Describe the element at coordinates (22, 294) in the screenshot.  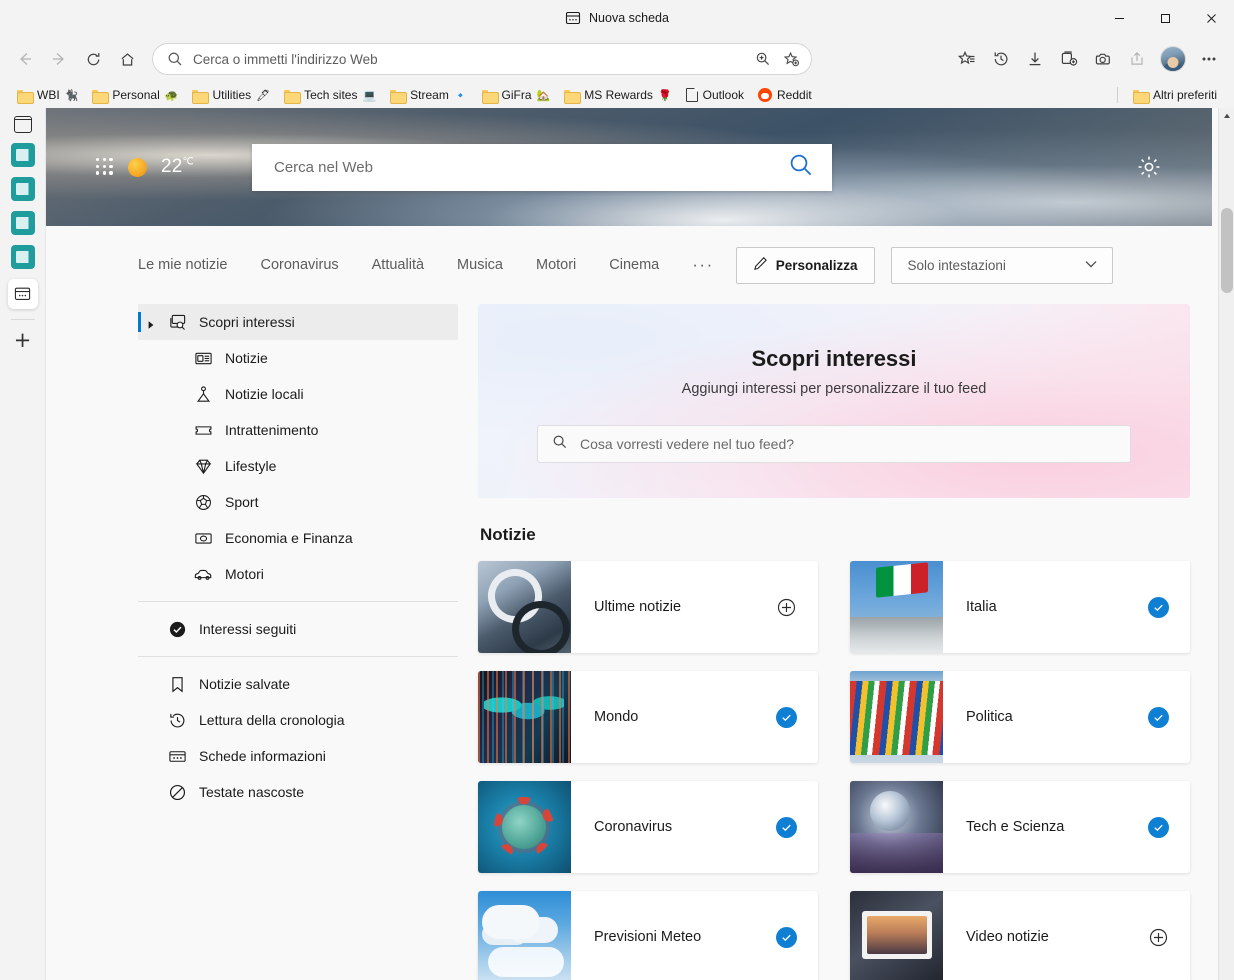
I see `vertical-tab-active` at that location.